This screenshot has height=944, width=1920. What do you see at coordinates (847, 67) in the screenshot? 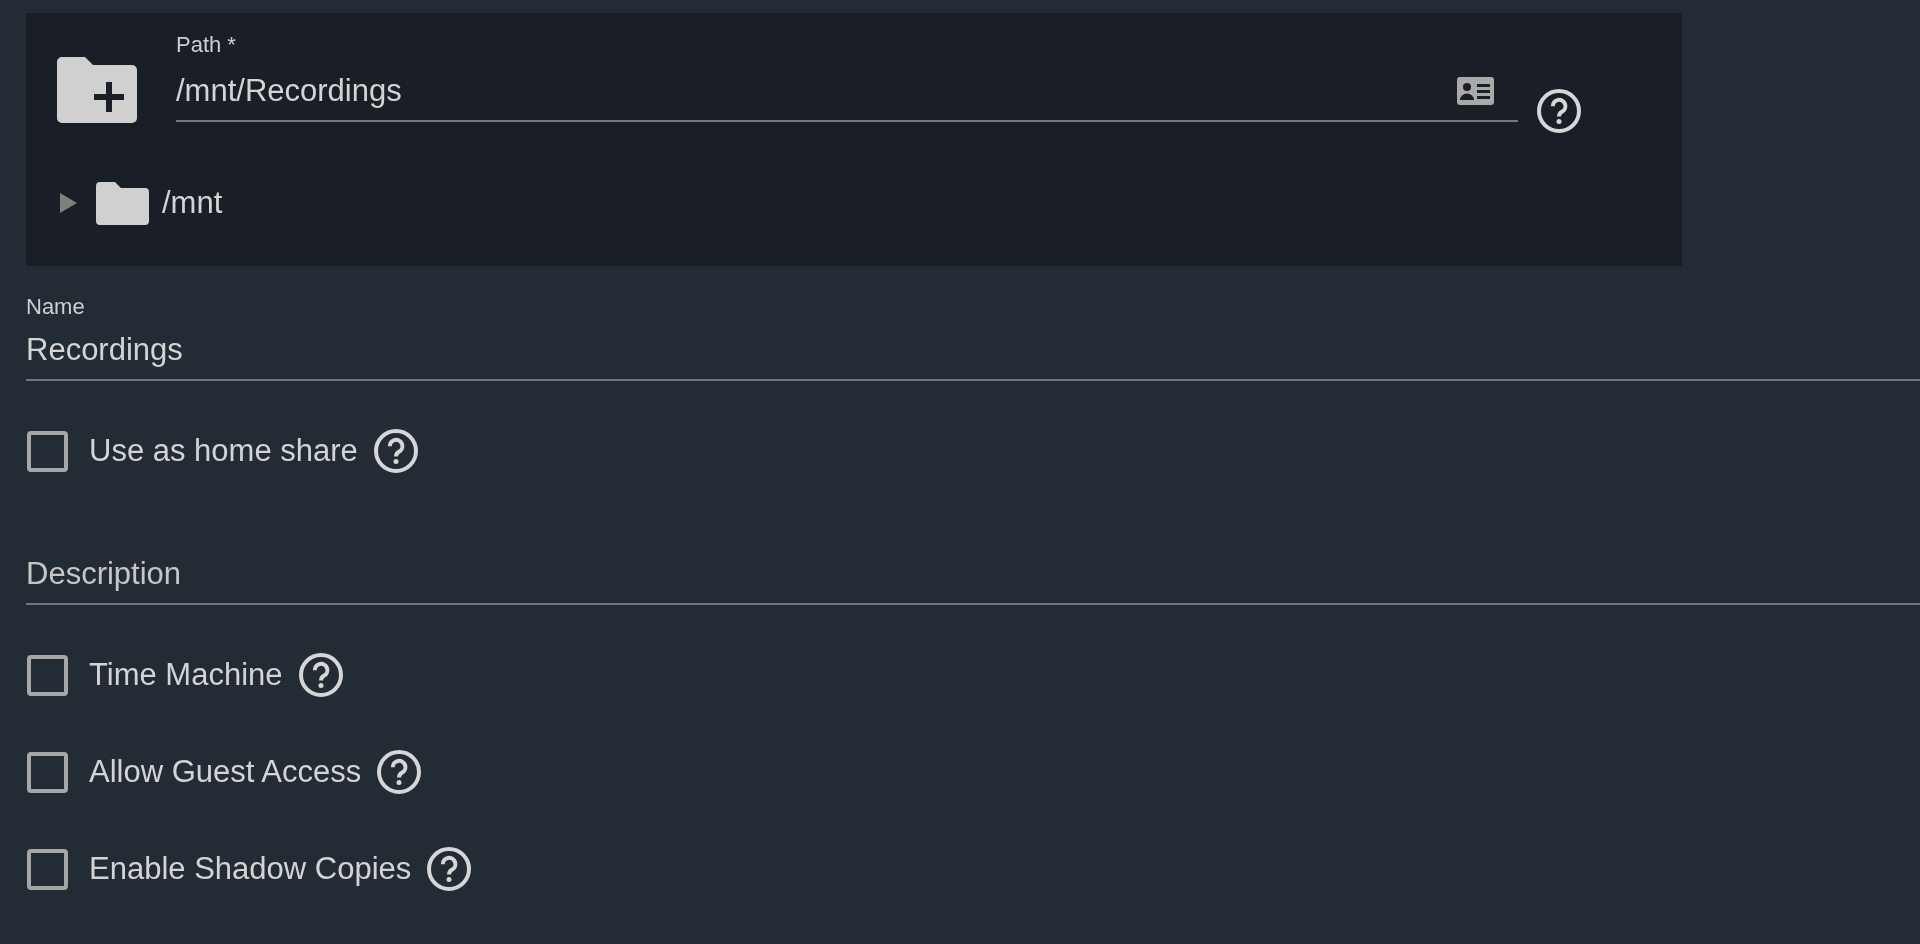
I see `path-field: Path * /mnt/Recordings` at bounding box center [847, 67].